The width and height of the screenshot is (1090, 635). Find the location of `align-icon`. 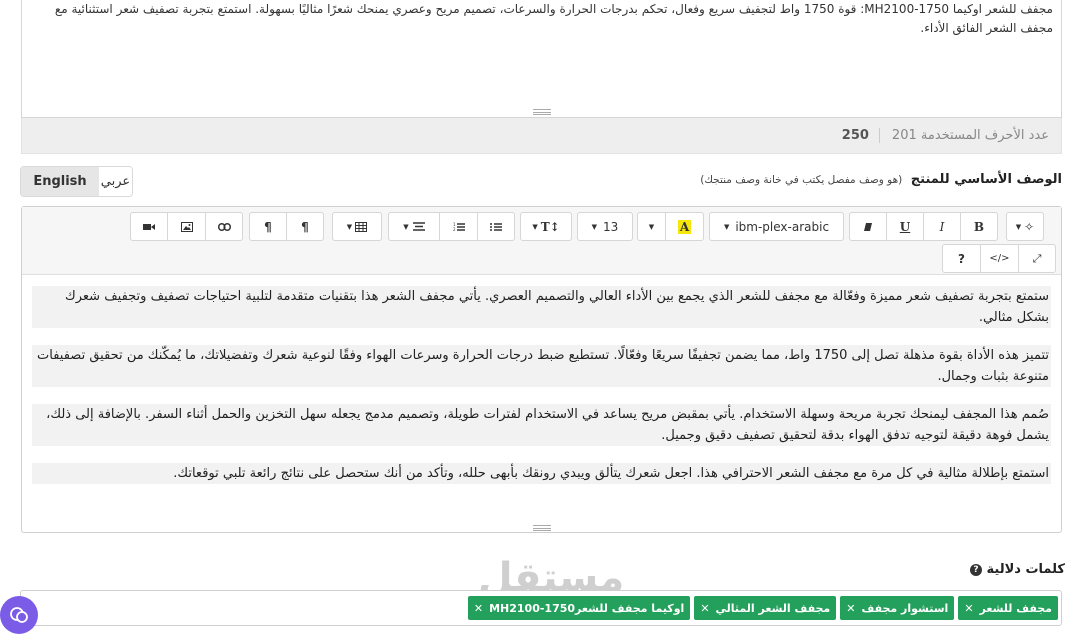

align-icon is located at coordinates (418, 226).